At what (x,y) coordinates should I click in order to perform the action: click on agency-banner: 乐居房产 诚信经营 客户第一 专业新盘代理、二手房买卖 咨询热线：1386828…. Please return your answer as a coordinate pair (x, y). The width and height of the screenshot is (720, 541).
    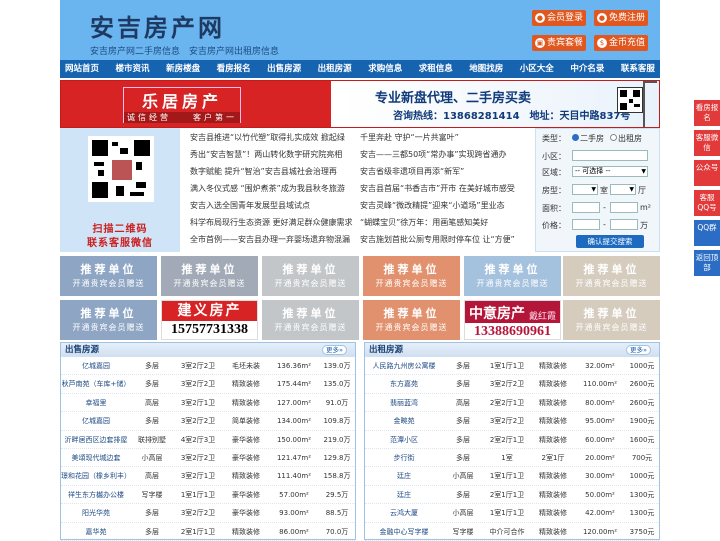
    Looking at the image, I should click on (360, 104).